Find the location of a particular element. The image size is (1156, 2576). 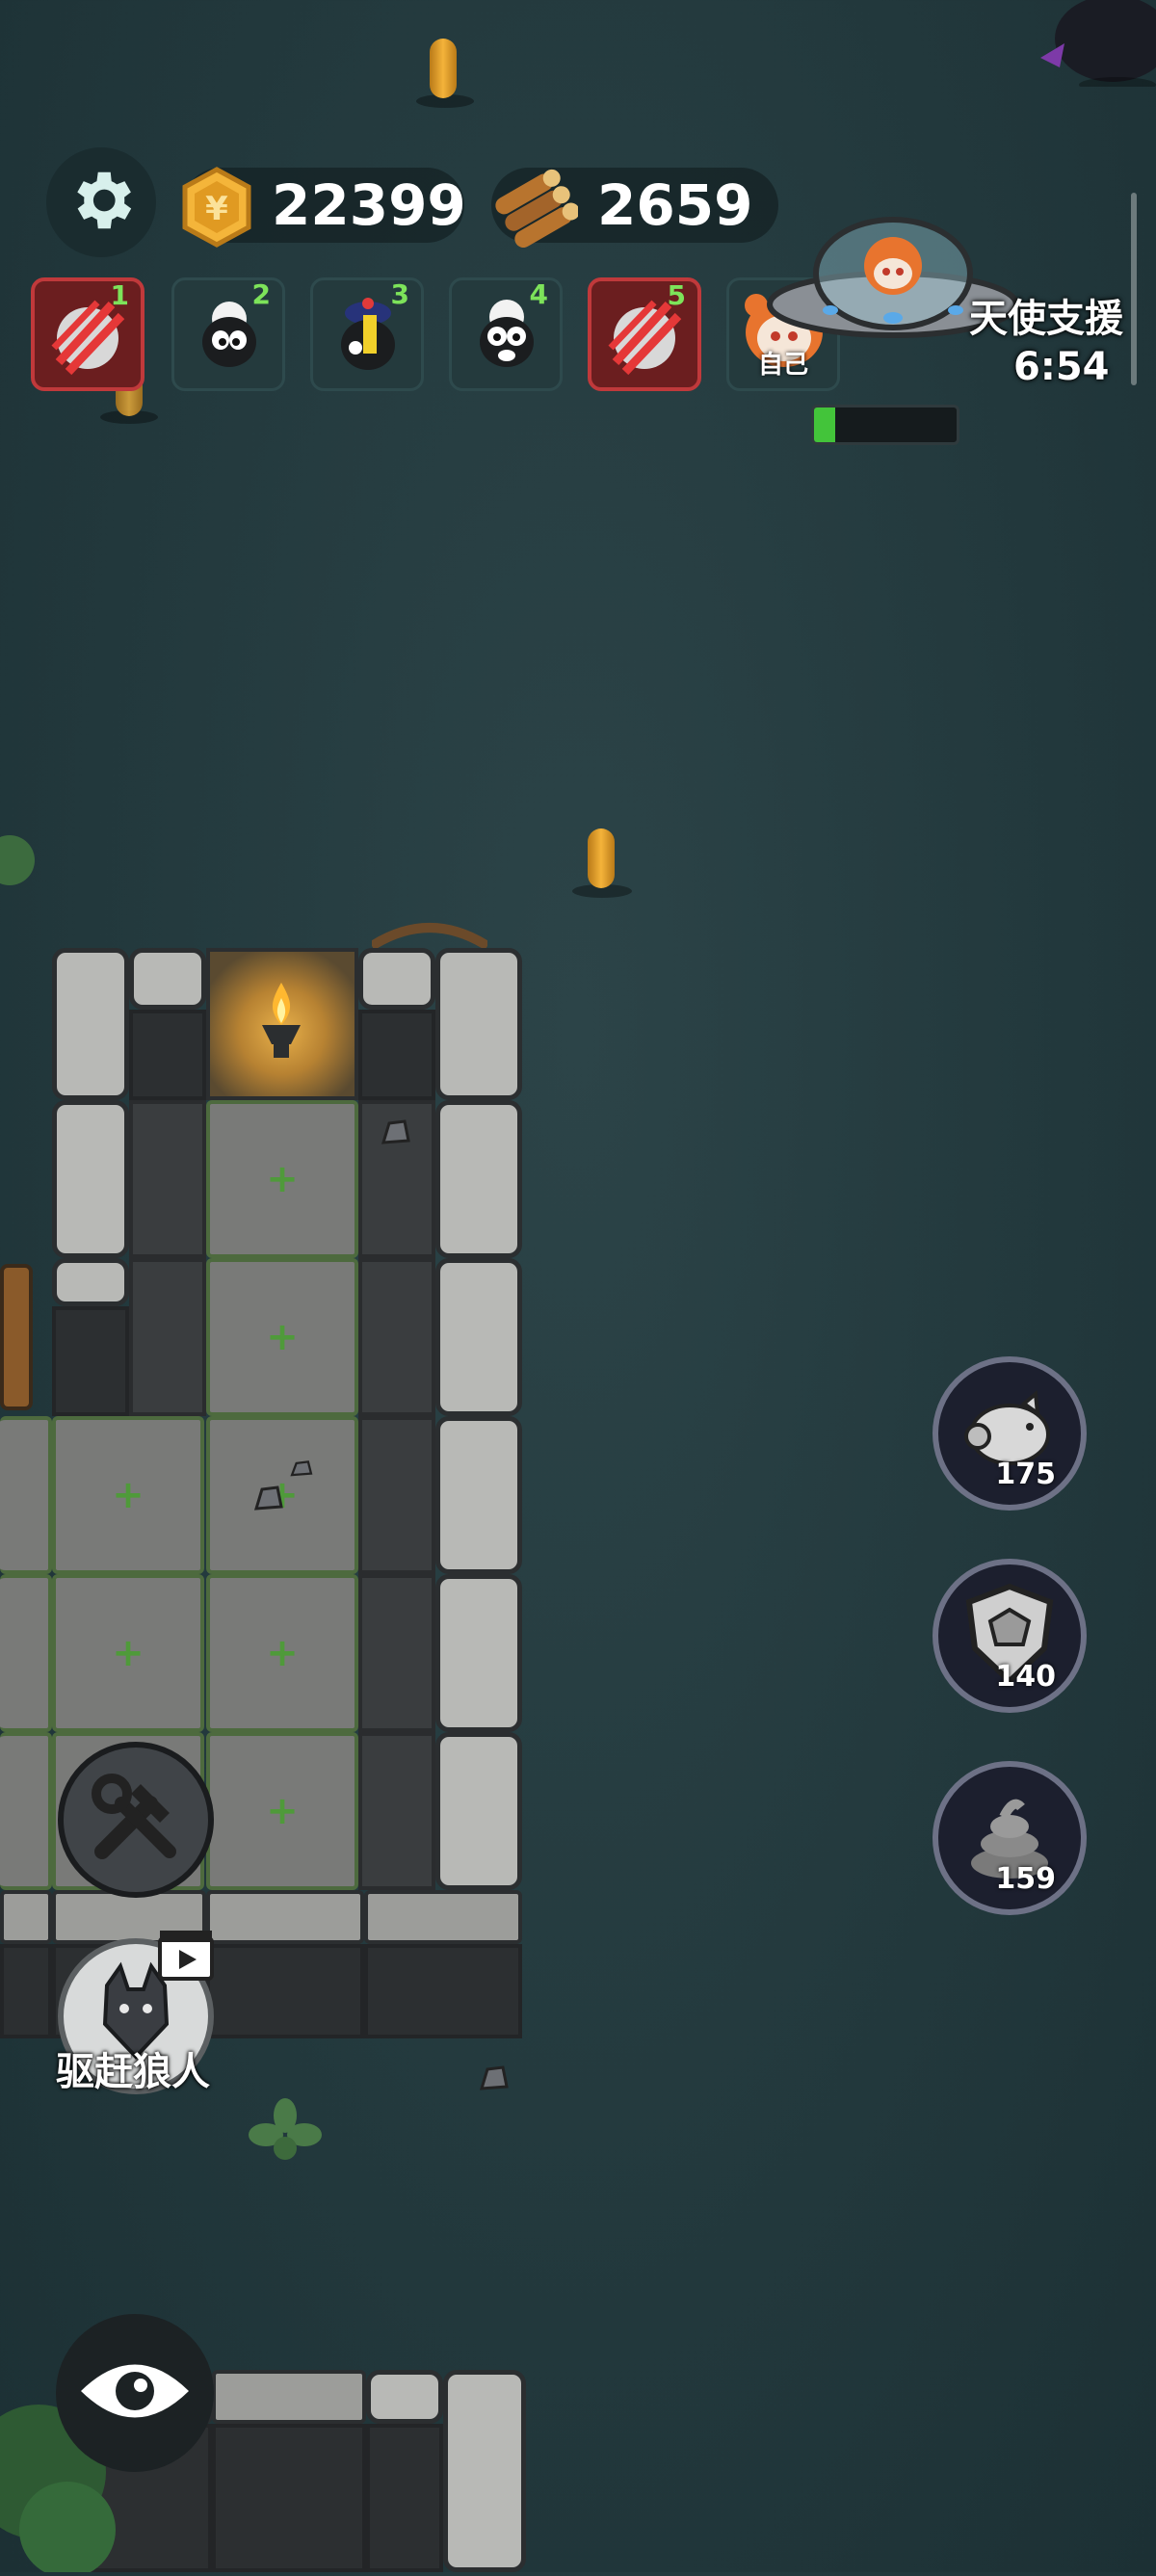

poop-count: 159 is located at coordinates (1025, 1879).